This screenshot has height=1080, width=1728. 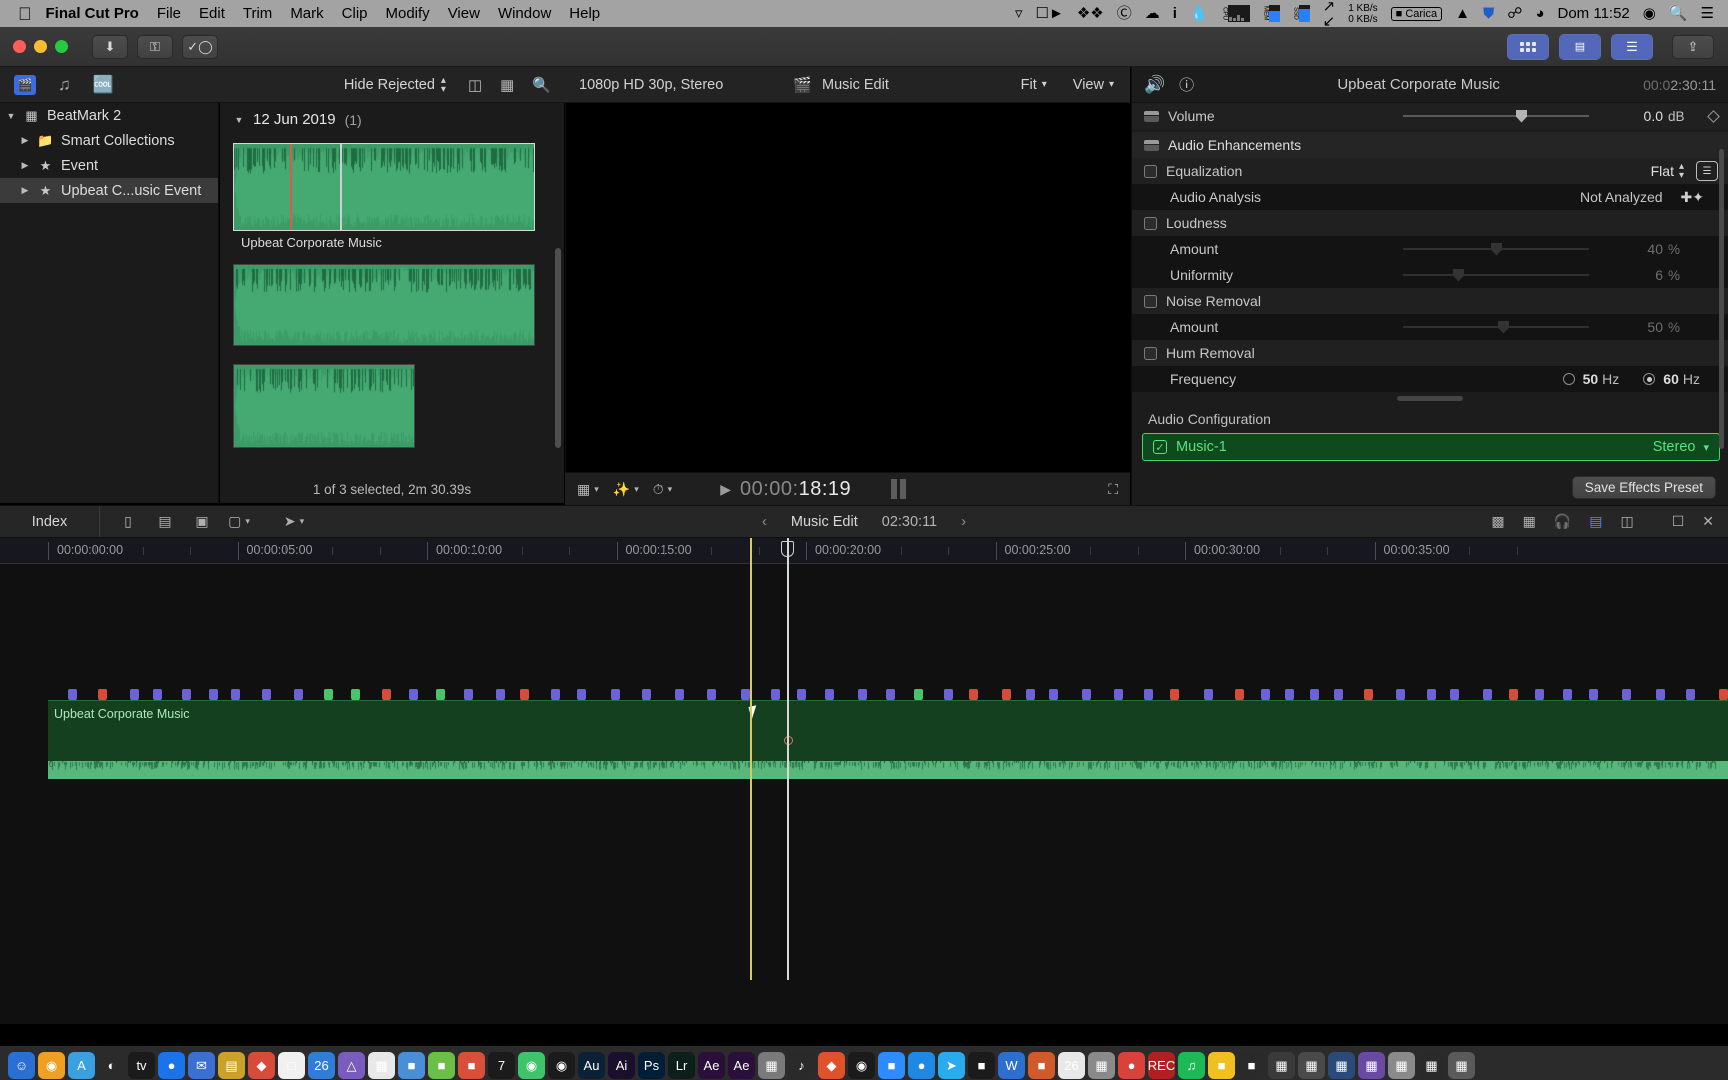 I want to click on memory-meter-icon: MEM, so click(x=1271, y=13).